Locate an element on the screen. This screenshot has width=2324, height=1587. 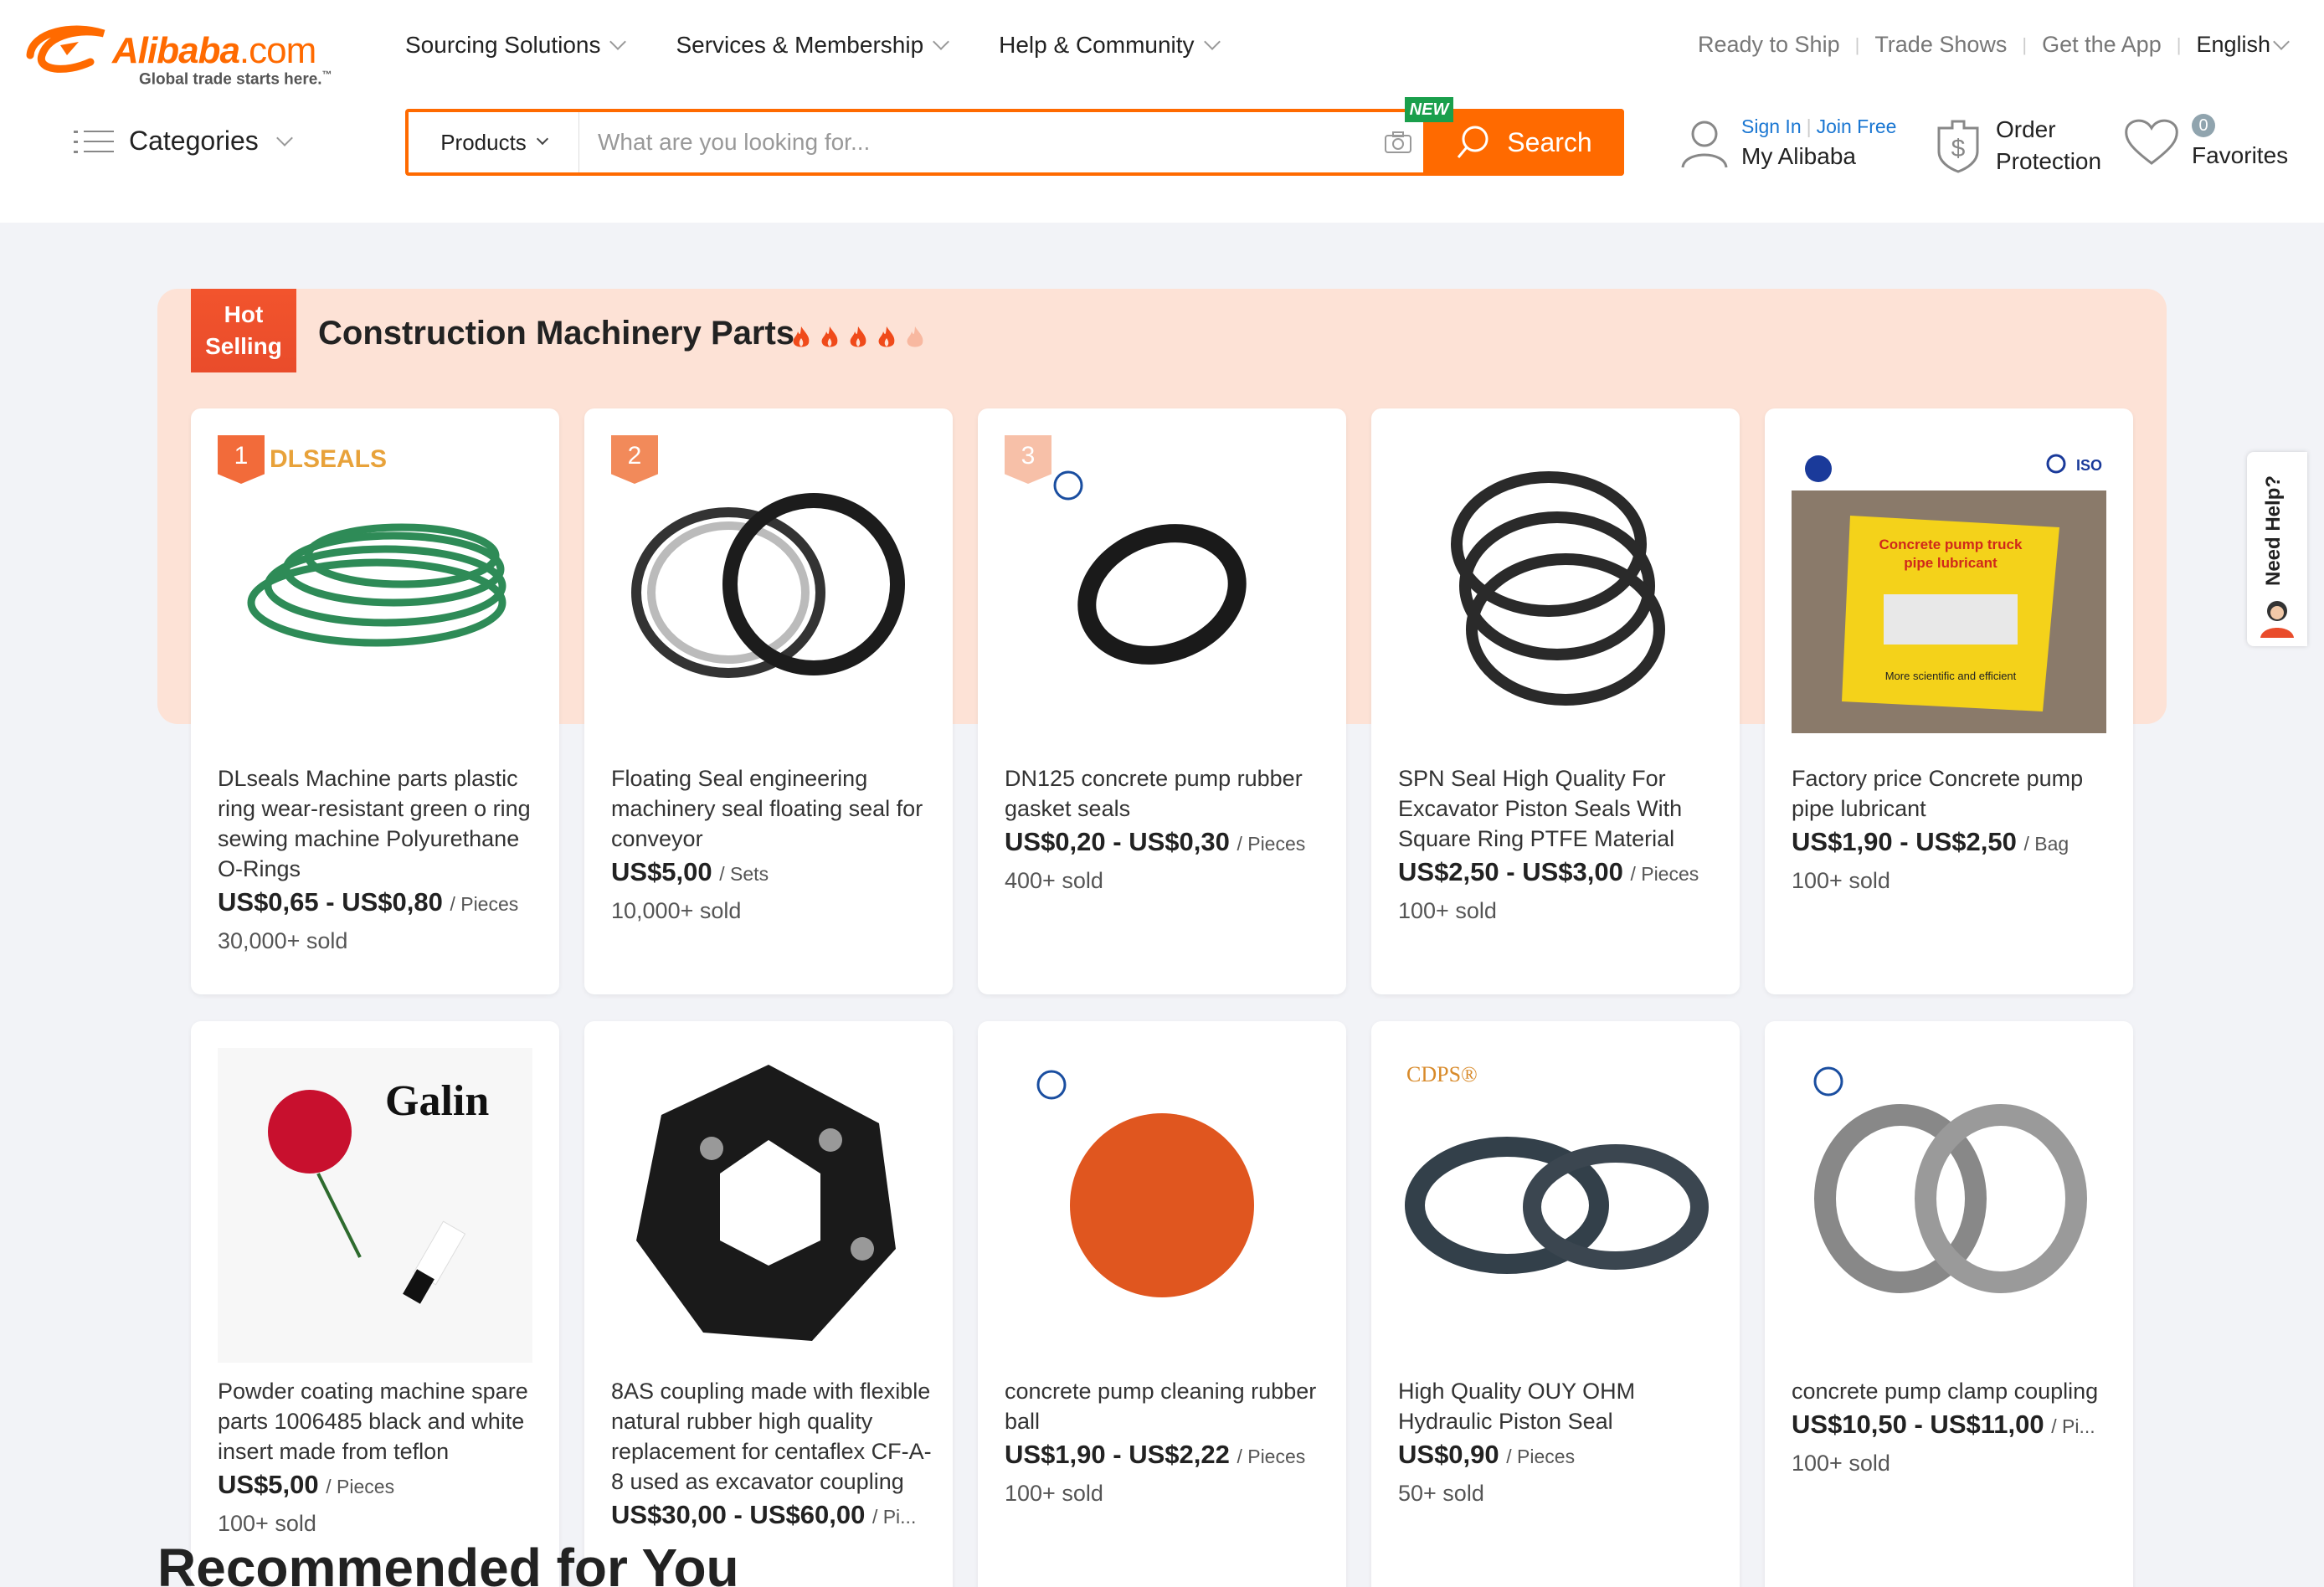
categories-menu: Categories is located at coordinates (183, 141).